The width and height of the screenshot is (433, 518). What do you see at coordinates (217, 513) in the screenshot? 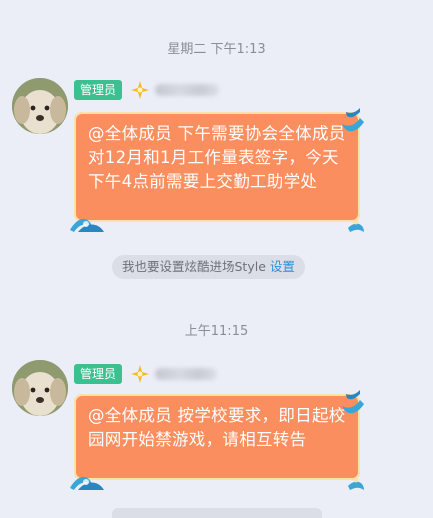
I see `next-item-partial` at bounding box center [217, 513].